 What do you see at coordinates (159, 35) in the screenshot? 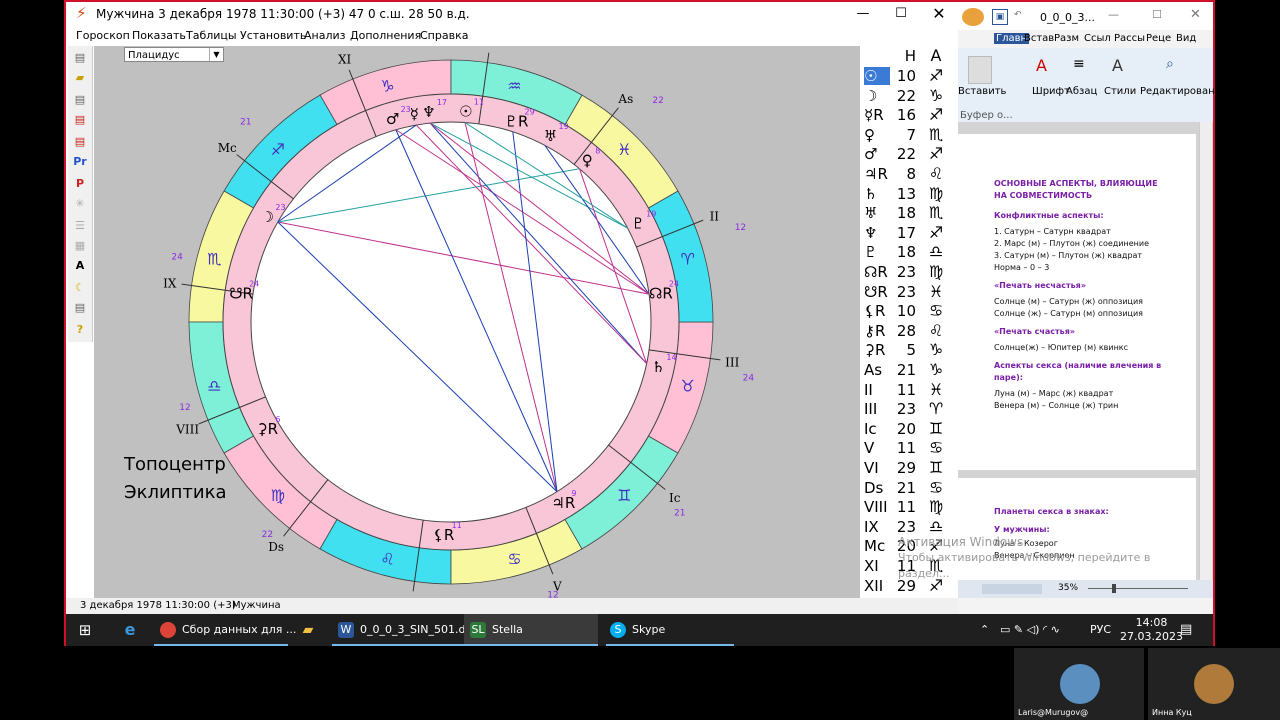
I see `menu-show: Показать` at bounding box center [159, 35].